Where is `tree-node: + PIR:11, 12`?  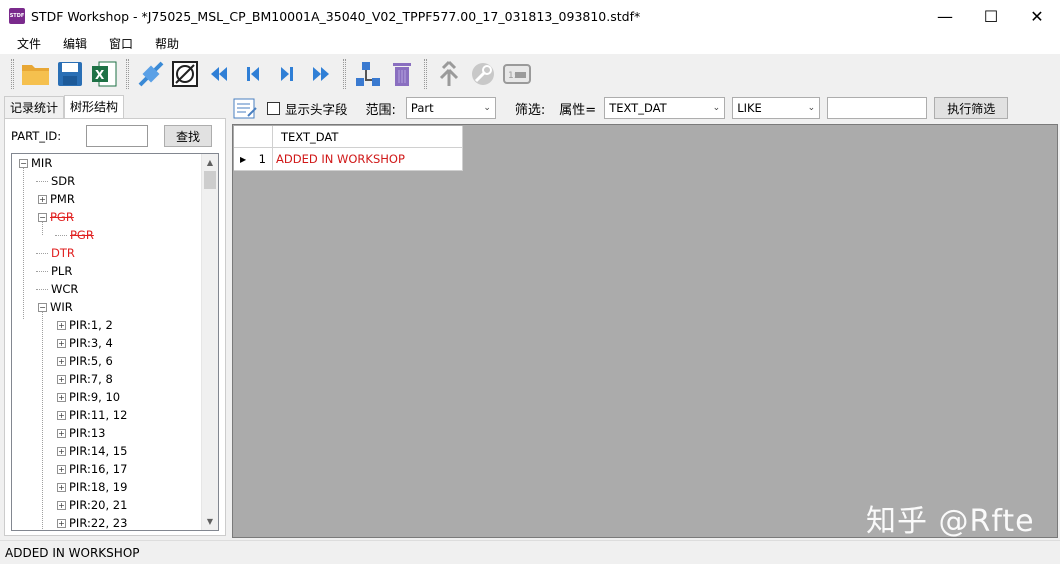 tree-node: + PIR:11, 12 is located at coordinates (92, 415).